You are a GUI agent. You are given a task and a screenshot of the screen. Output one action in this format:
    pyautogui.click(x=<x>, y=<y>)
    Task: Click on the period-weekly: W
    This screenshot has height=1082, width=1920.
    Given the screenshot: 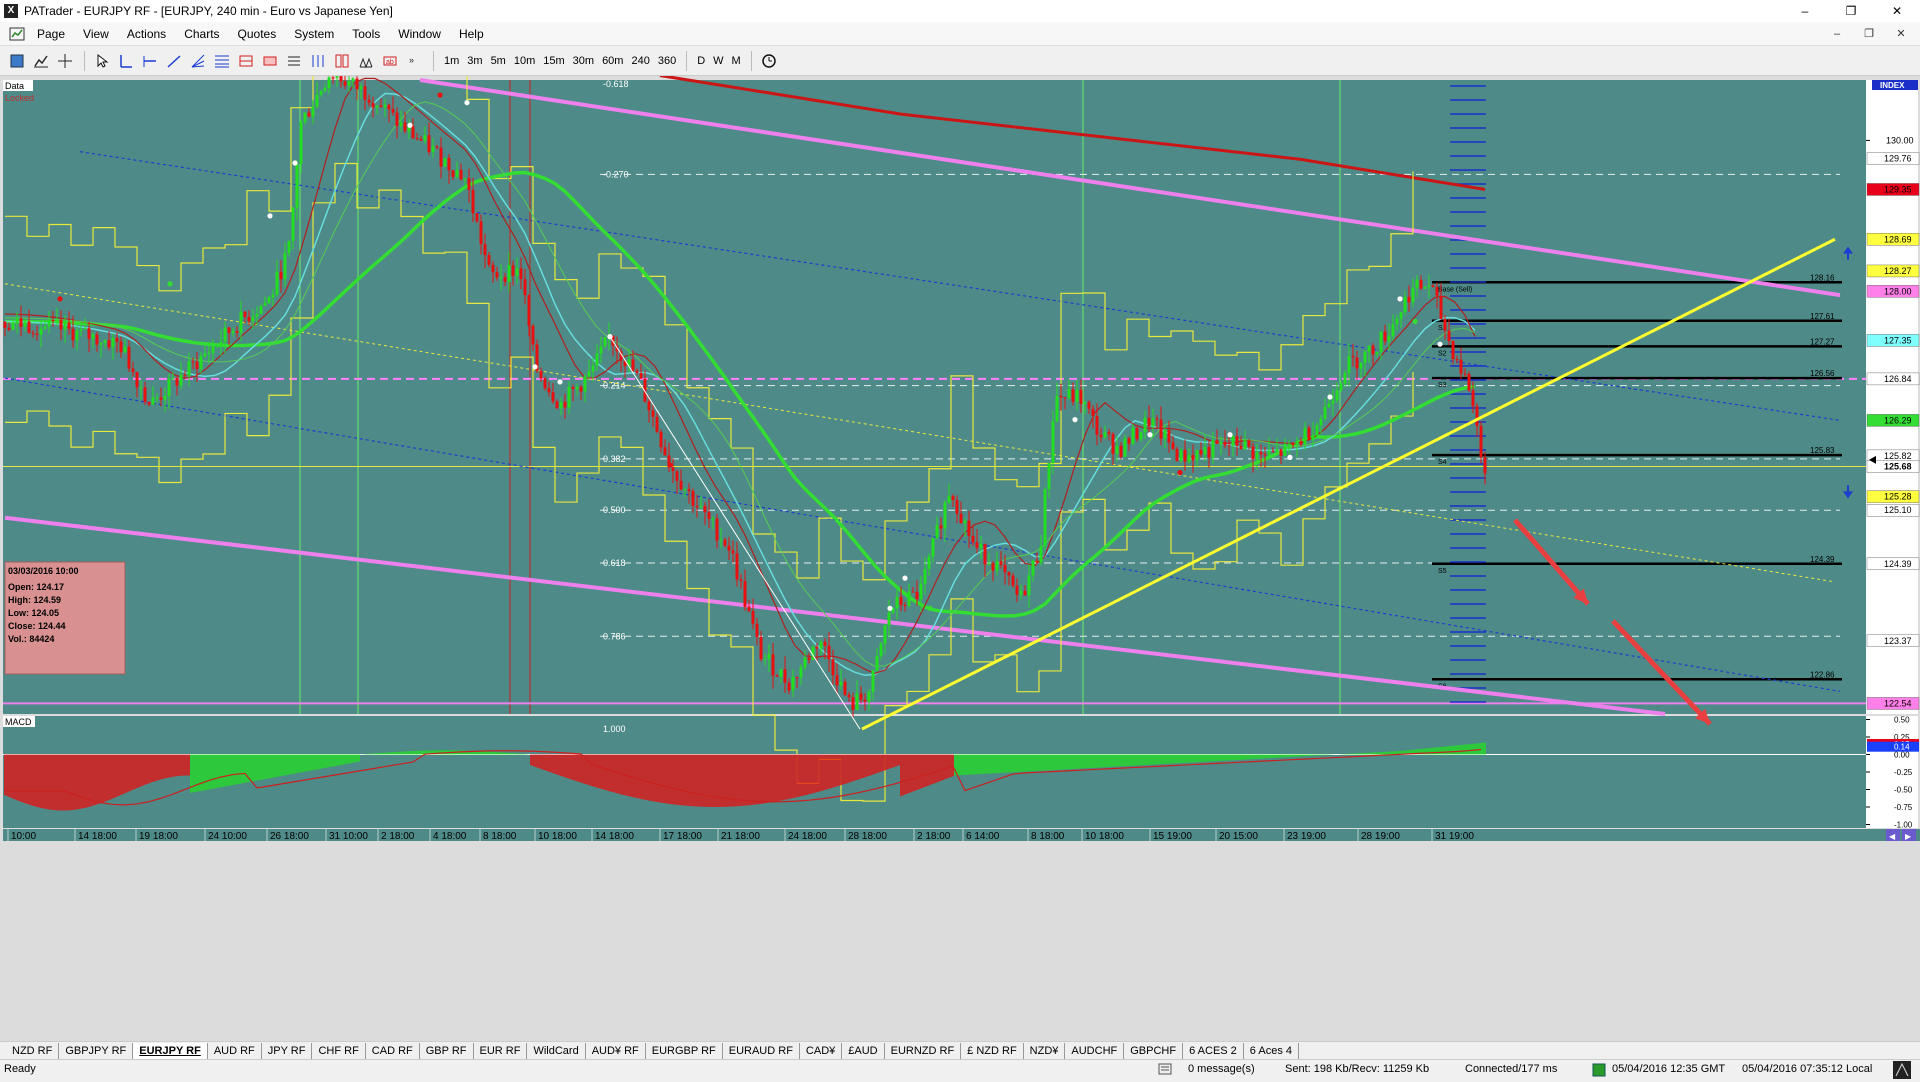 What is the action you would take?
    pyautogui.click(x=718, y=61)
    